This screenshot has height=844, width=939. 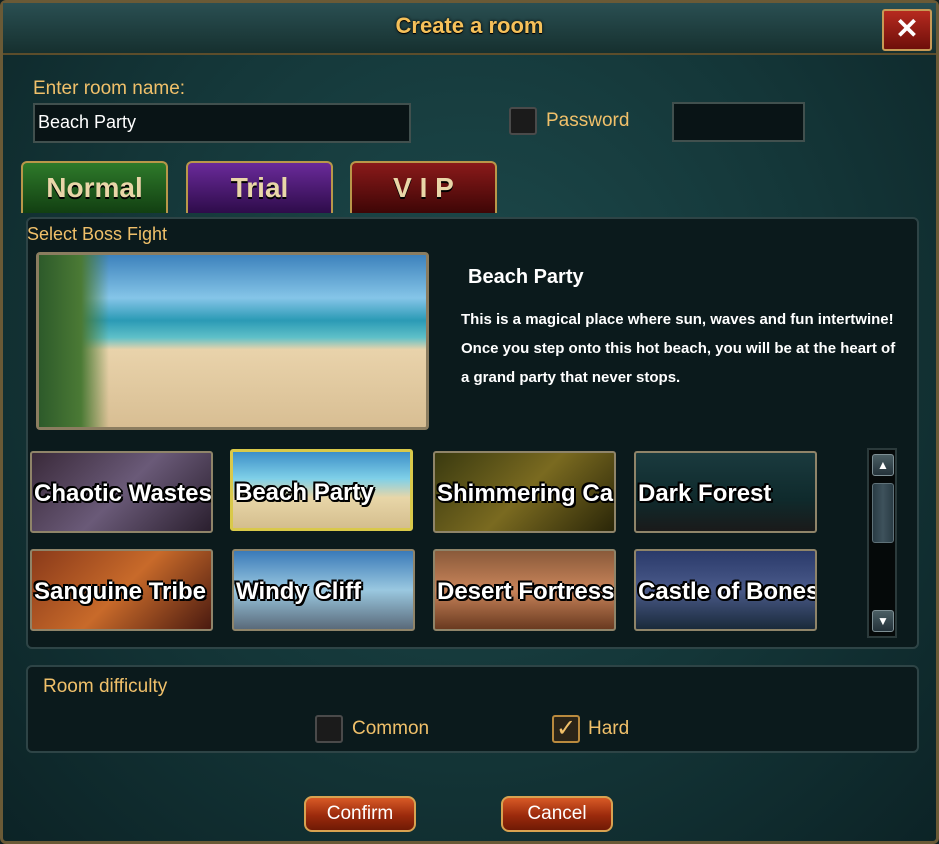 What do you see at coordinates (105, 686) in the screenshot?
I see `difficulty-label: Room difficulty` at bounding box center [105, 686].